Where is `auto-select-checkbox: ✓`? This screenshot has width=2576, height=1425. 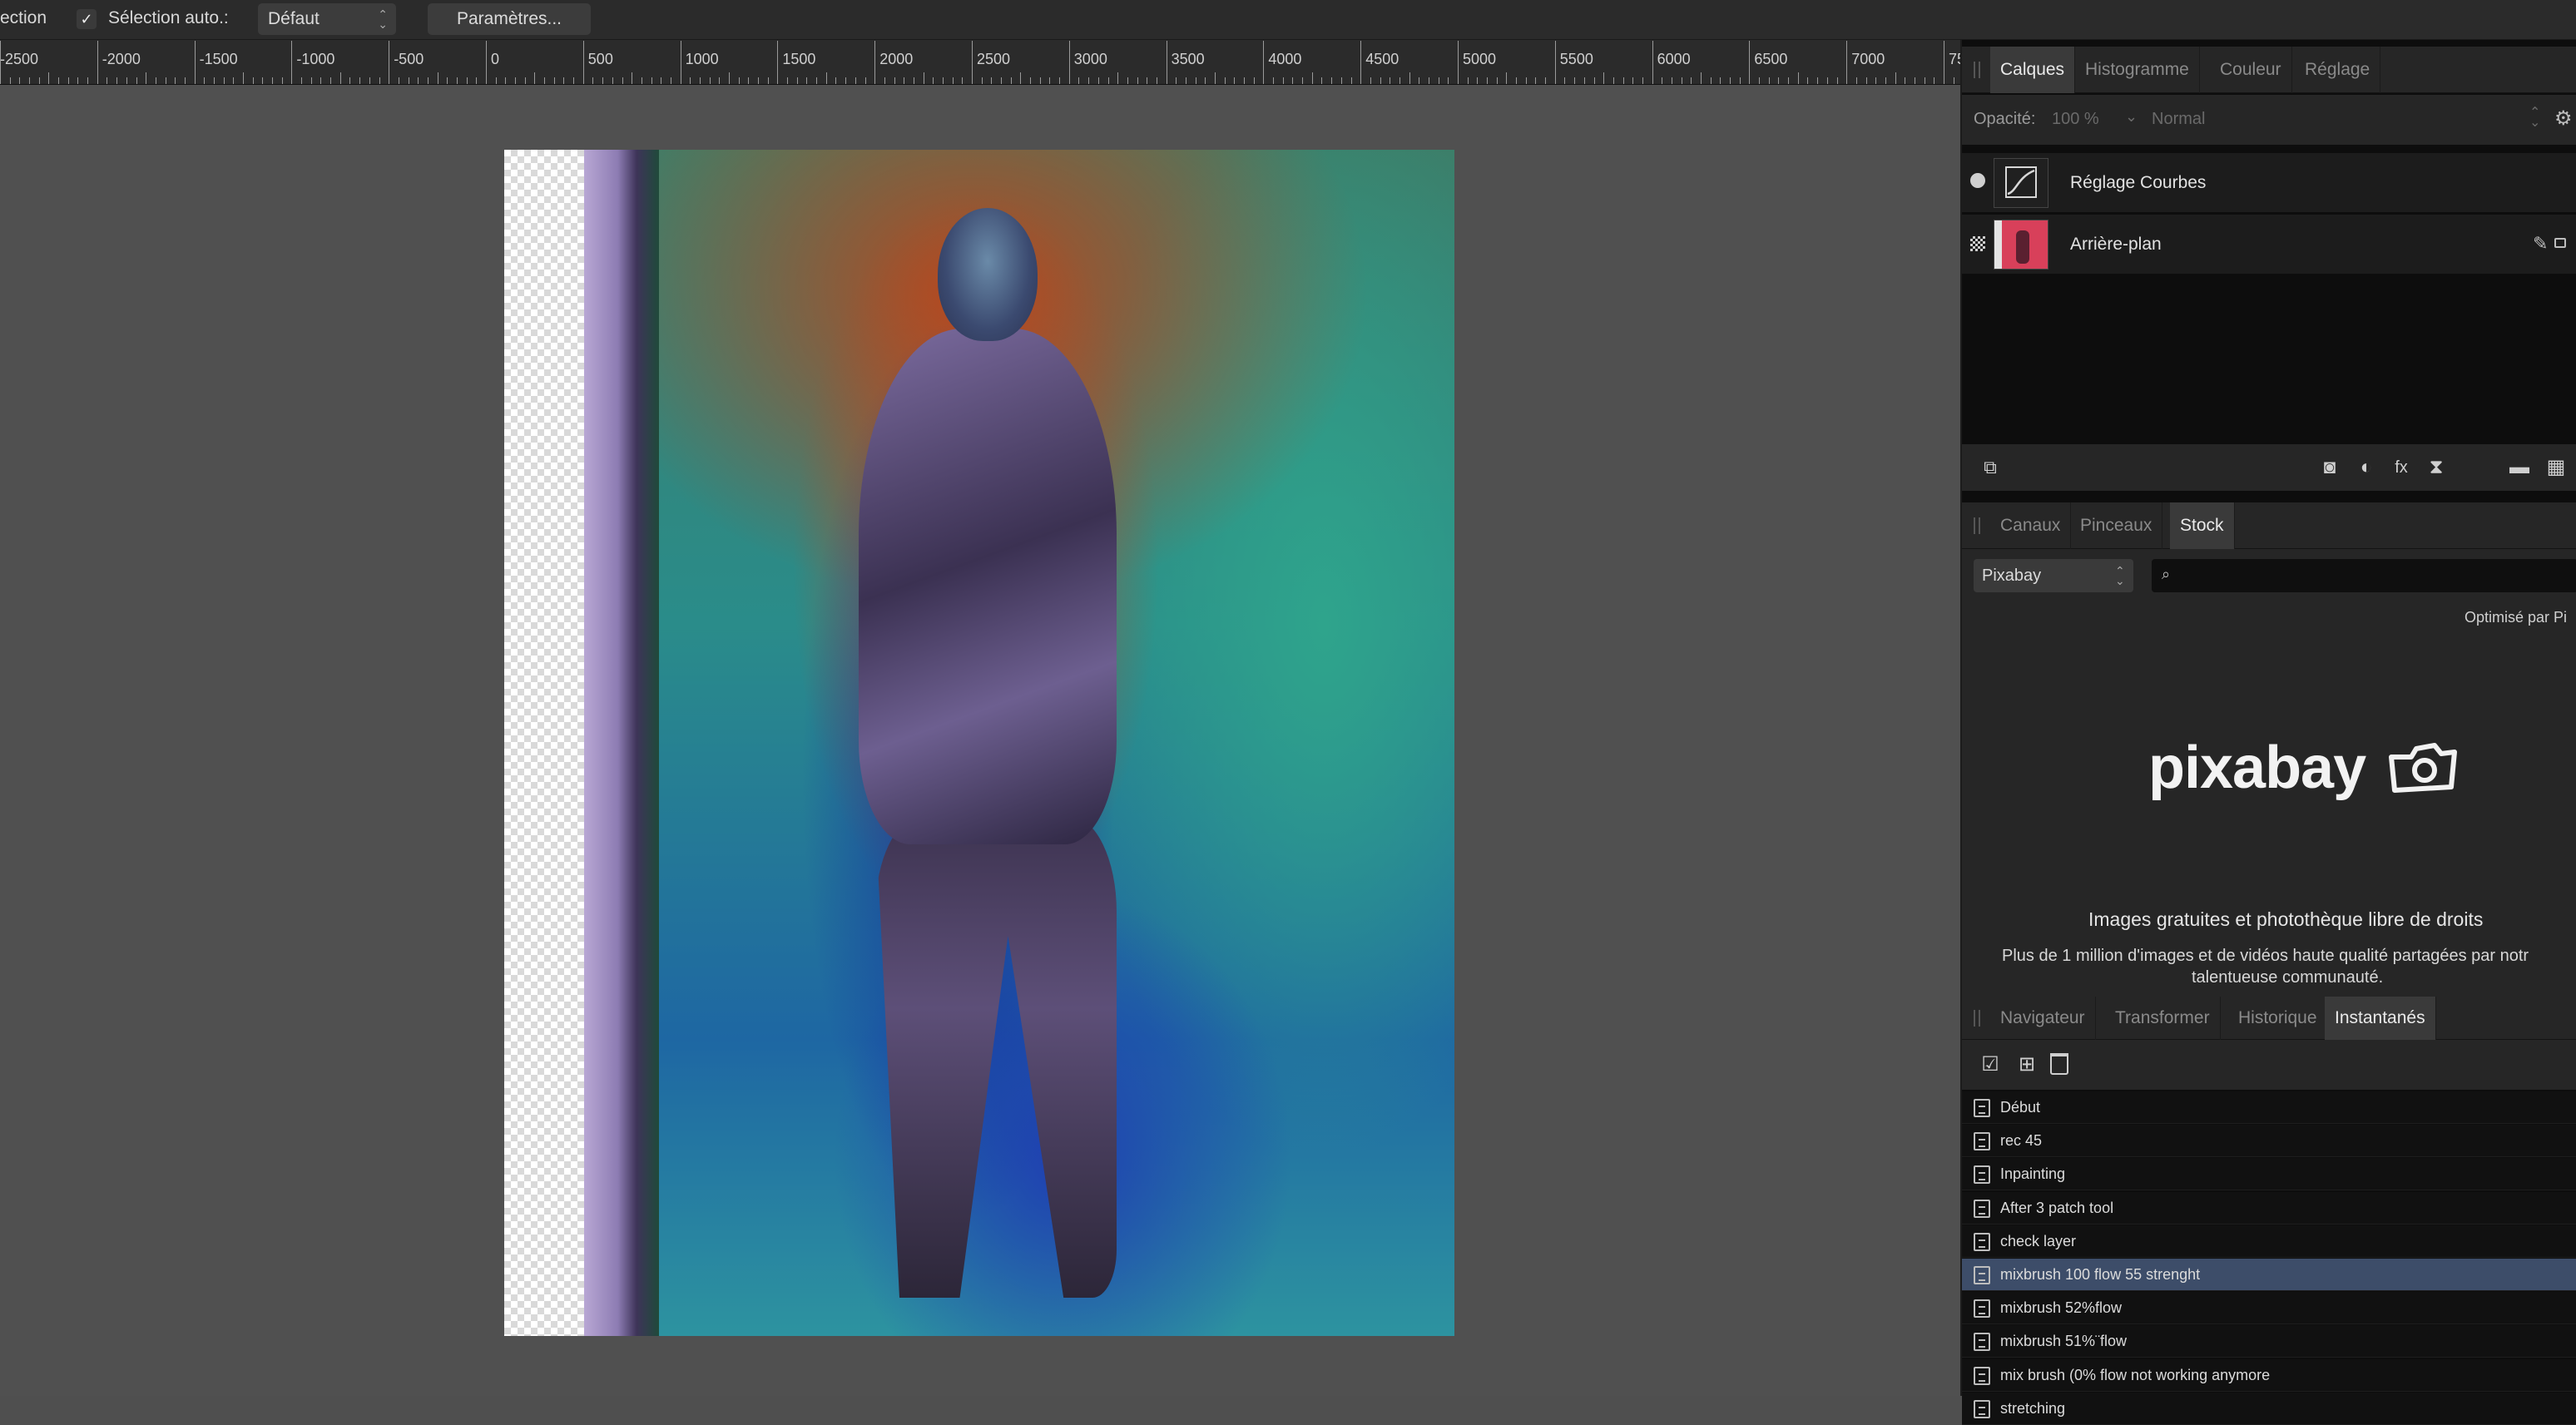 auto-select-checkbox: ✓ is located at coordinates (87, 19).